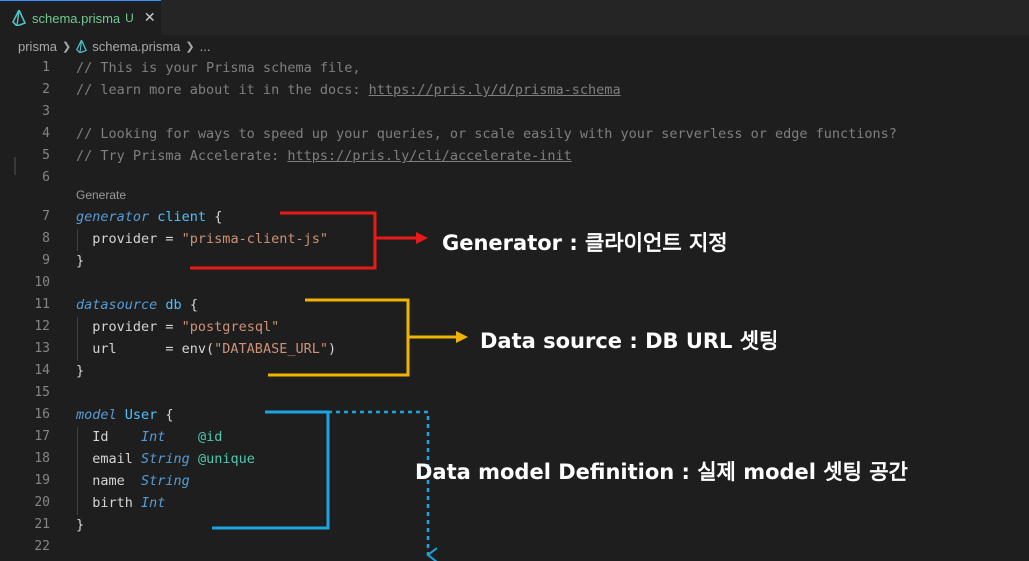  I want to click on code-token: generator, so click(113, 217).